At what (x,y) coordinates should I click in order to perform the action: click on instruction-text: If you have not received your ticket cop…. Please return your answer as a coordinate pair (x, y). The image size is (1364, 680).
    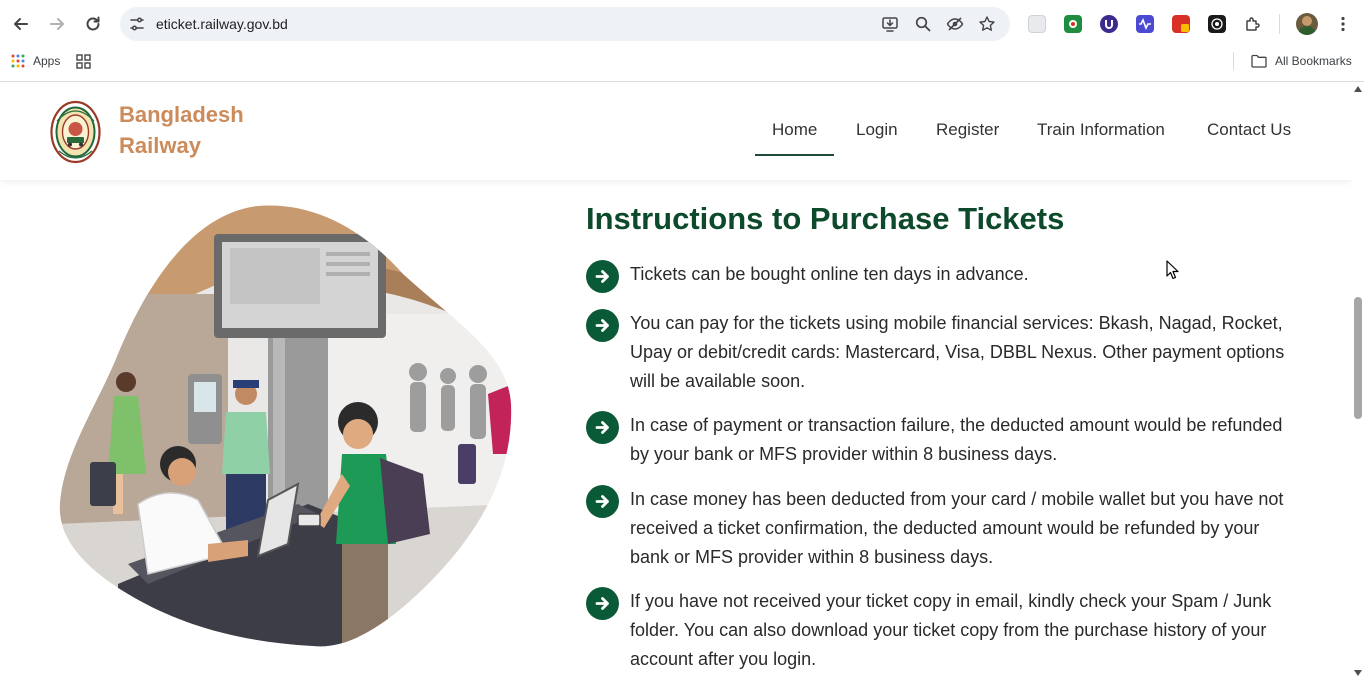
    Looking at the image, I should click on (951, 630).